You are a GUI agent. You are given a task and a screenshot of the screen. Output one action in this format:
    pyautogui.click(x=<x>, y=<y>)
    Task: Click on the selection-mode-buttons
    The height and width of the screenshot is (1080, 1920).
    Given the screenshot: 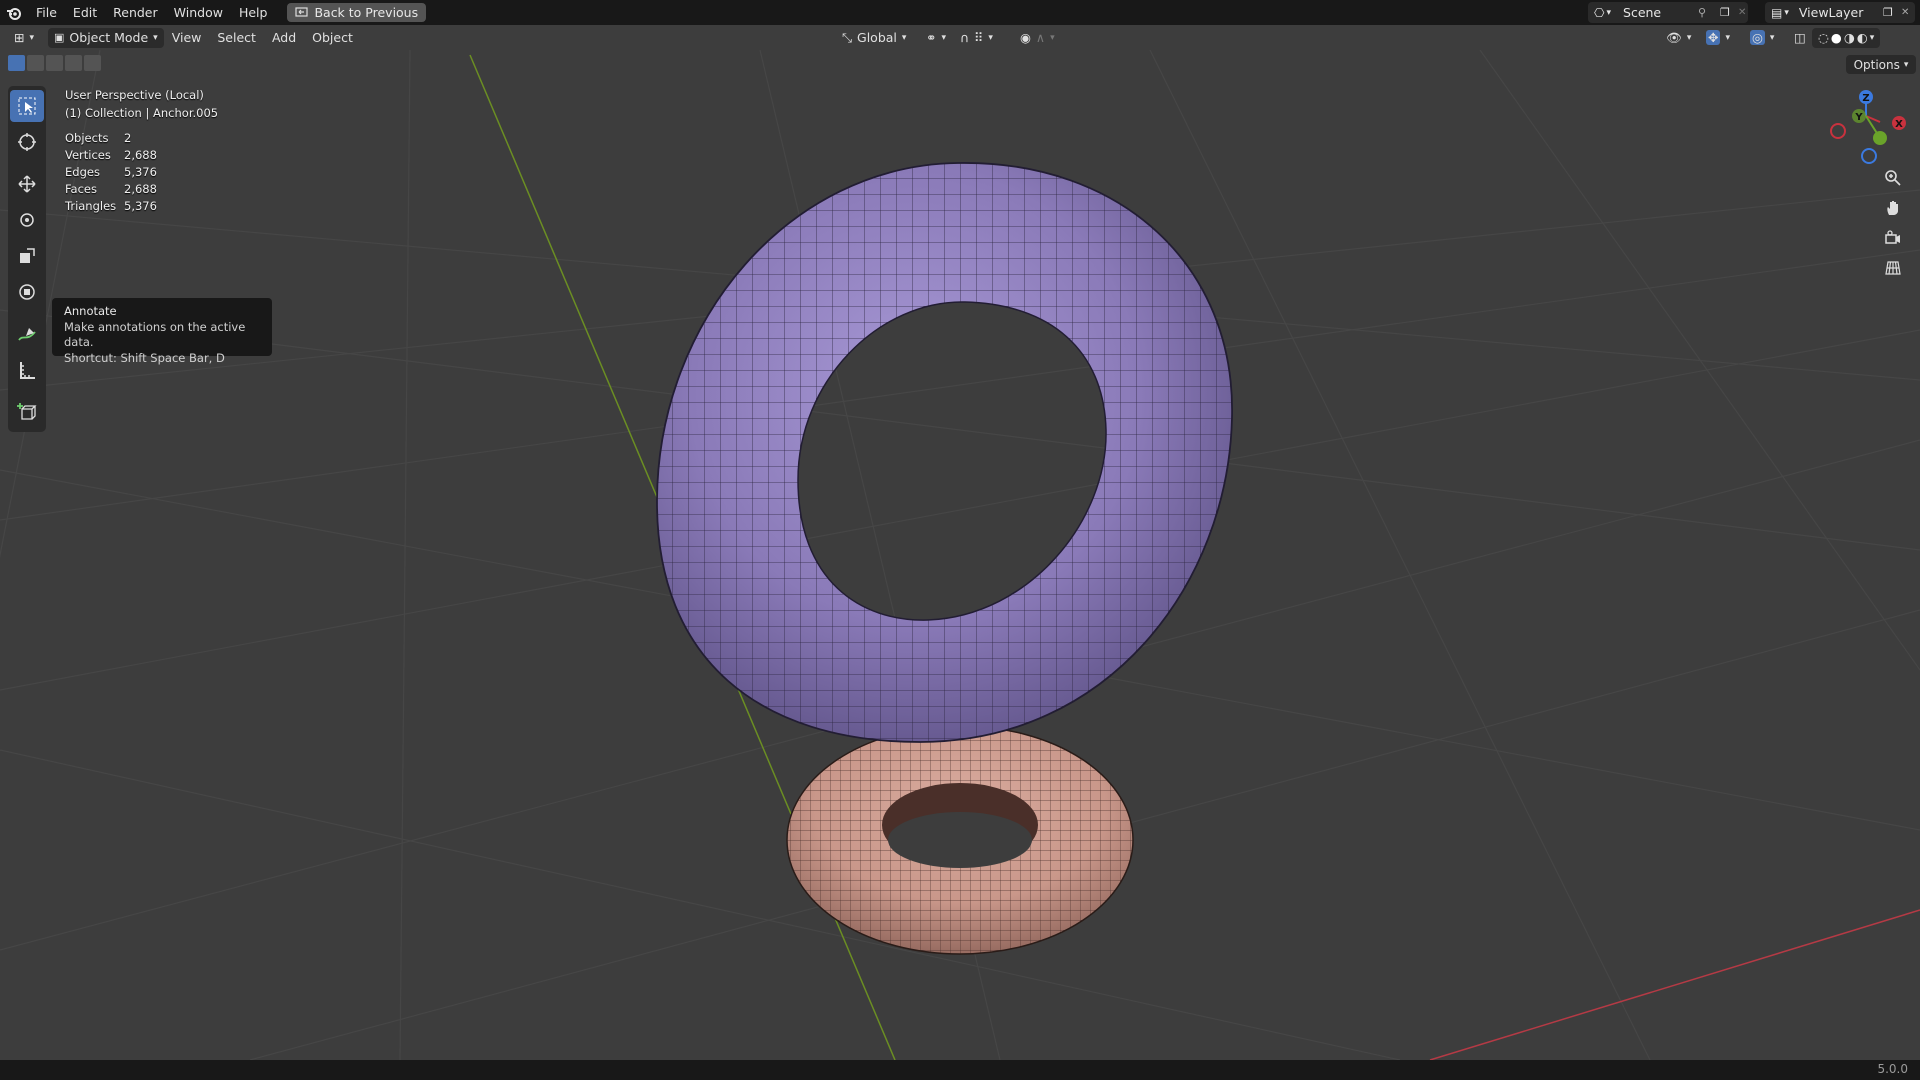 What is the action you would take?
    pyautogui.click(x=54, y=63)
    